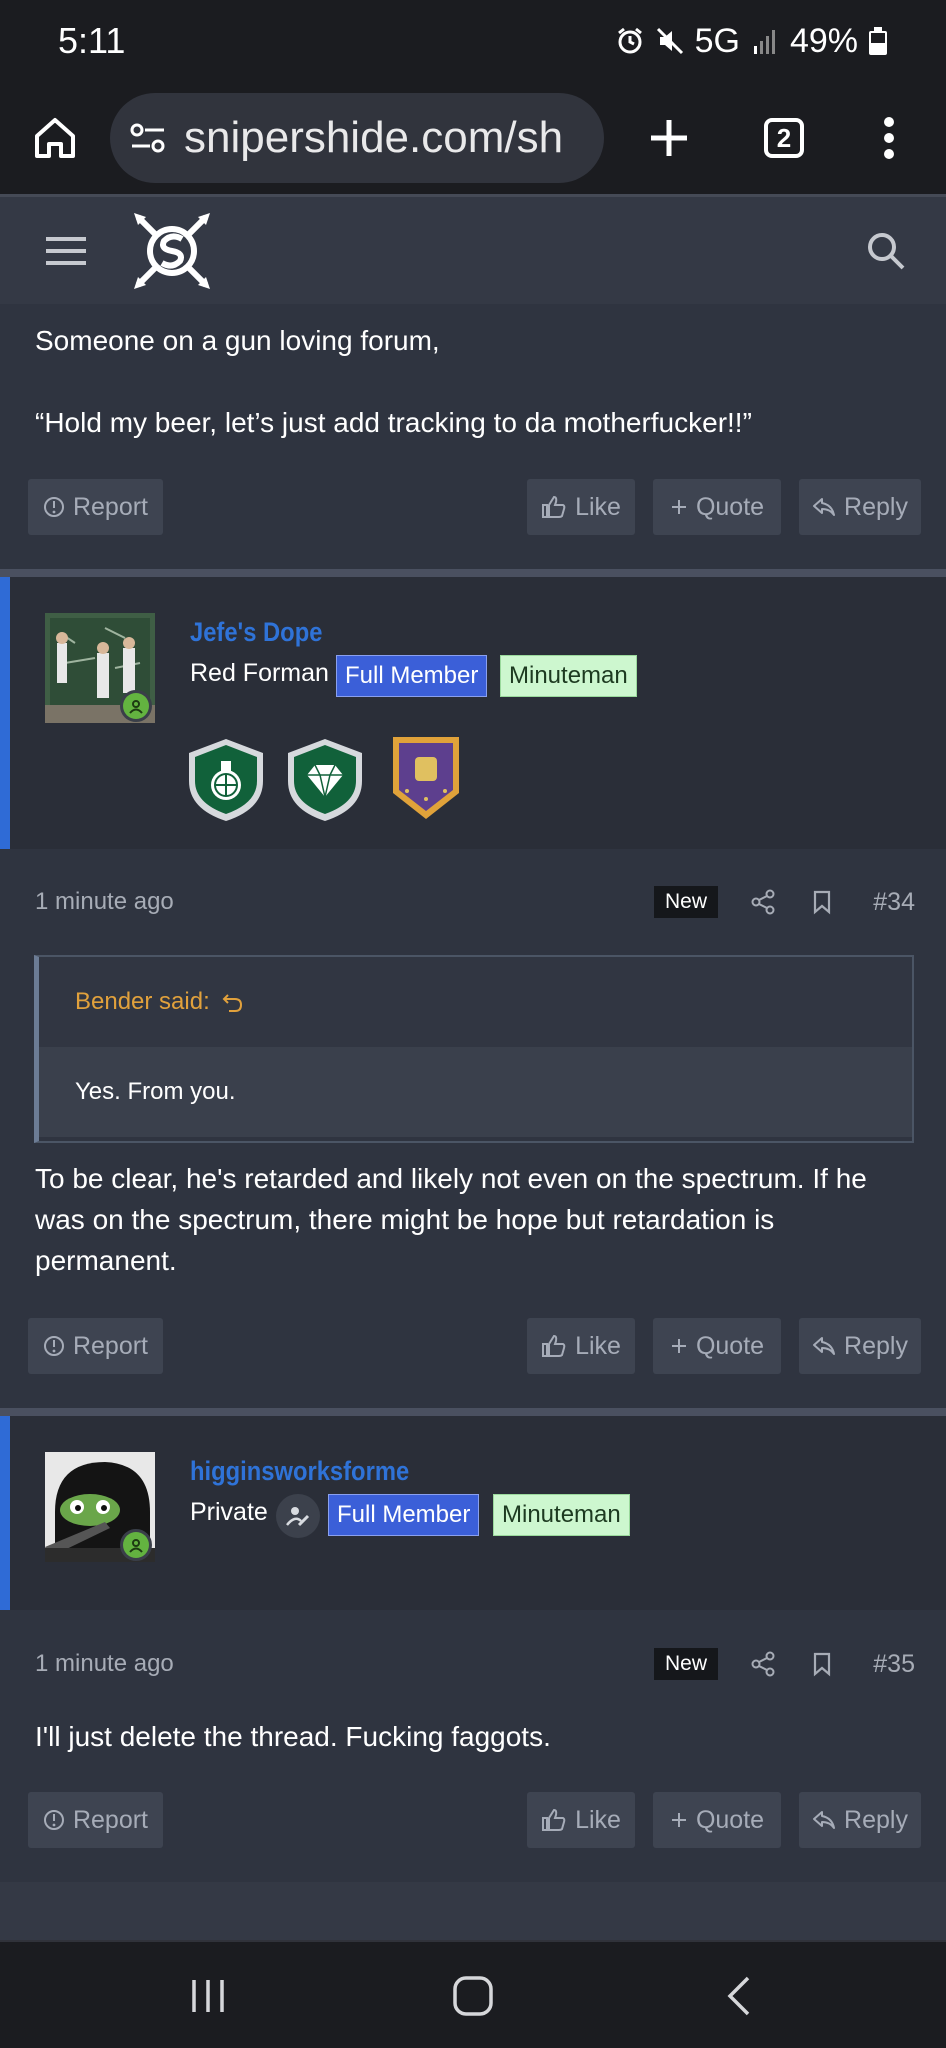 This screenshot has height=2048, width=946. What do you see at coordinates (629, 40) in the screenshot?
I see `alarm-icon` at bounding box center [629, 40].